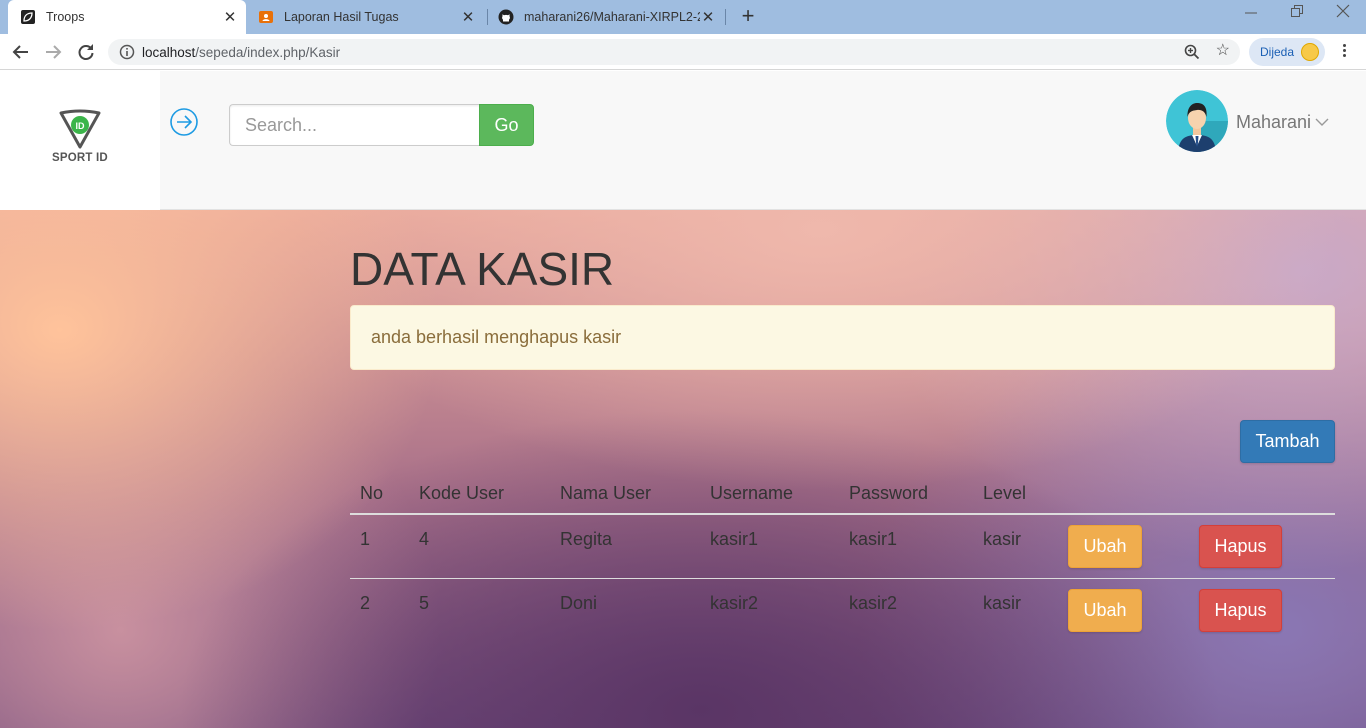 The width and height of the screenshot is (1366, 728). I want to click on page-title: DATA KASIR, so click(482, 269).